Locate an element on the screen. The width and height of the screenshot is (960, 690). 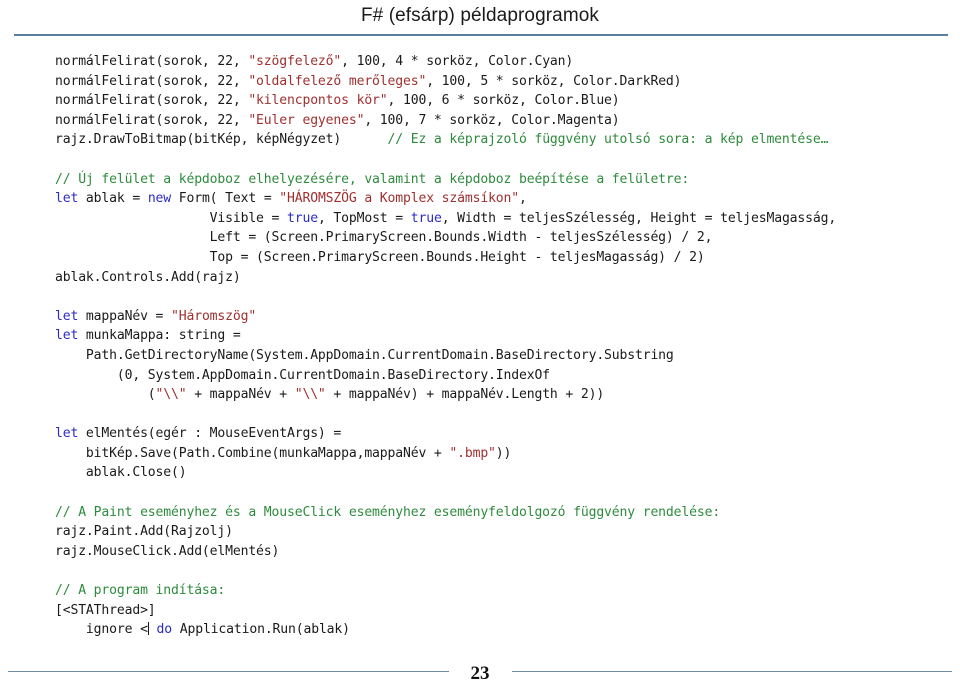
code-line: ablak.Close() is located at coordinates (121, 473).